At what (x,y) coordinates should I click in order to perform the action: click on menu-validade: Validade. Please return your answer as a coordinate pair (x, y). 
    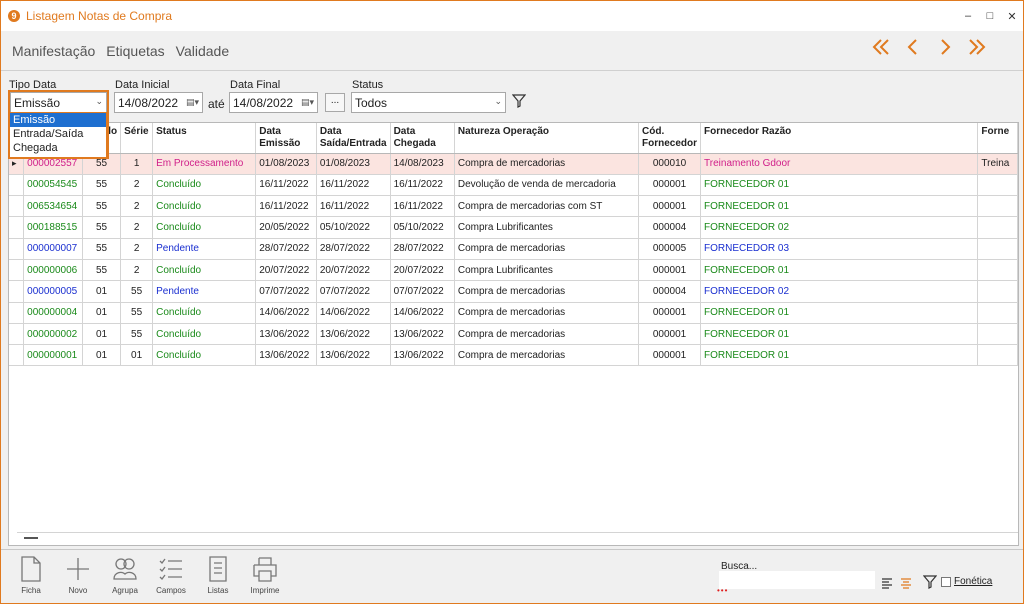
    Looking at the image, I should click on (202, 51).